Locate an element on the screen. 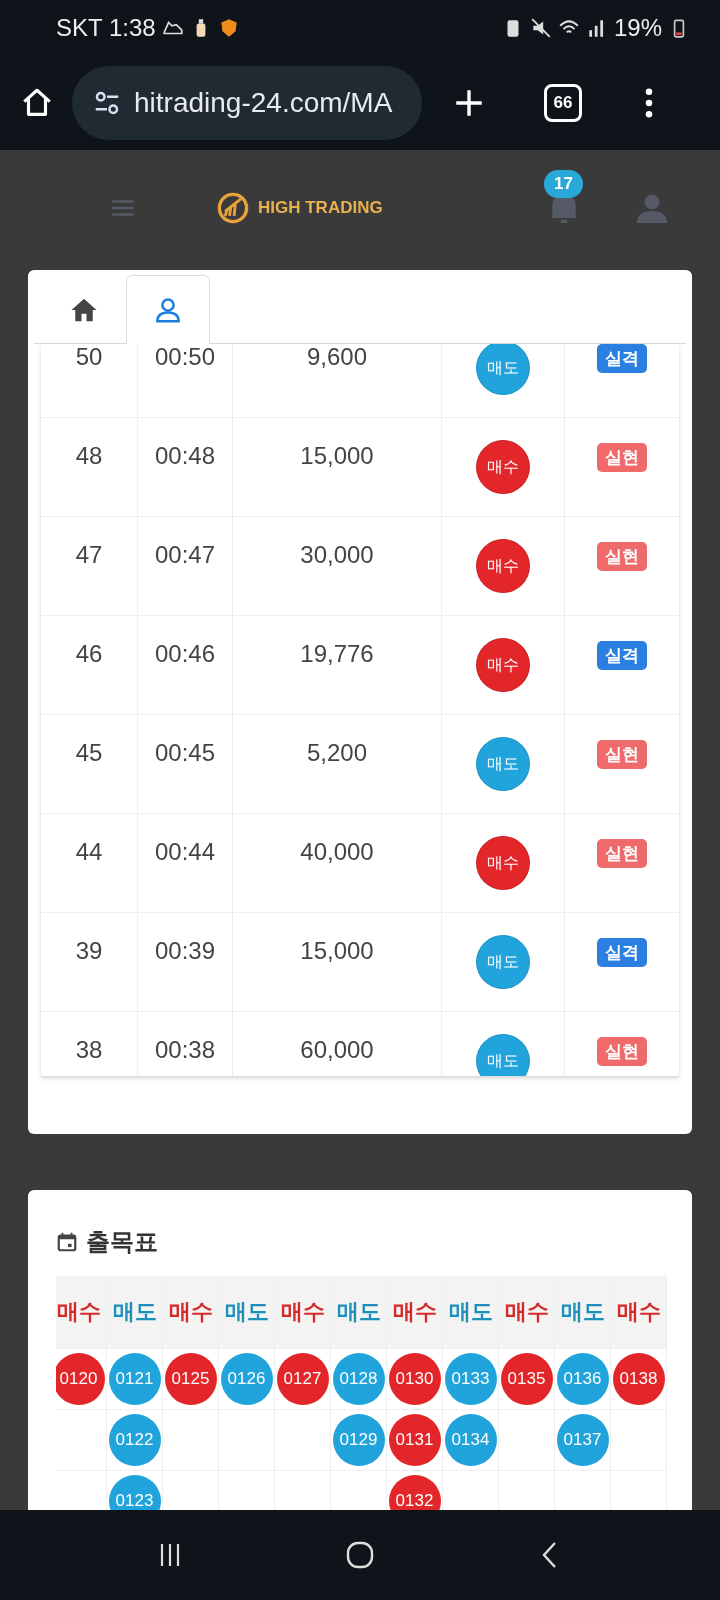  table-cell: 00:47 is located at coordinates (185, 566).